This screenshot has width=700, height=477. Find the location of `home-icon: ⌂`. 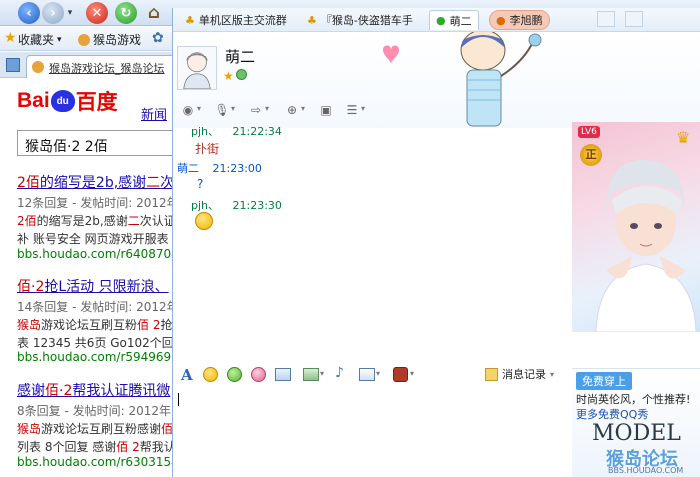

home-icon: ⌂ is located at coordinates (154, 13).